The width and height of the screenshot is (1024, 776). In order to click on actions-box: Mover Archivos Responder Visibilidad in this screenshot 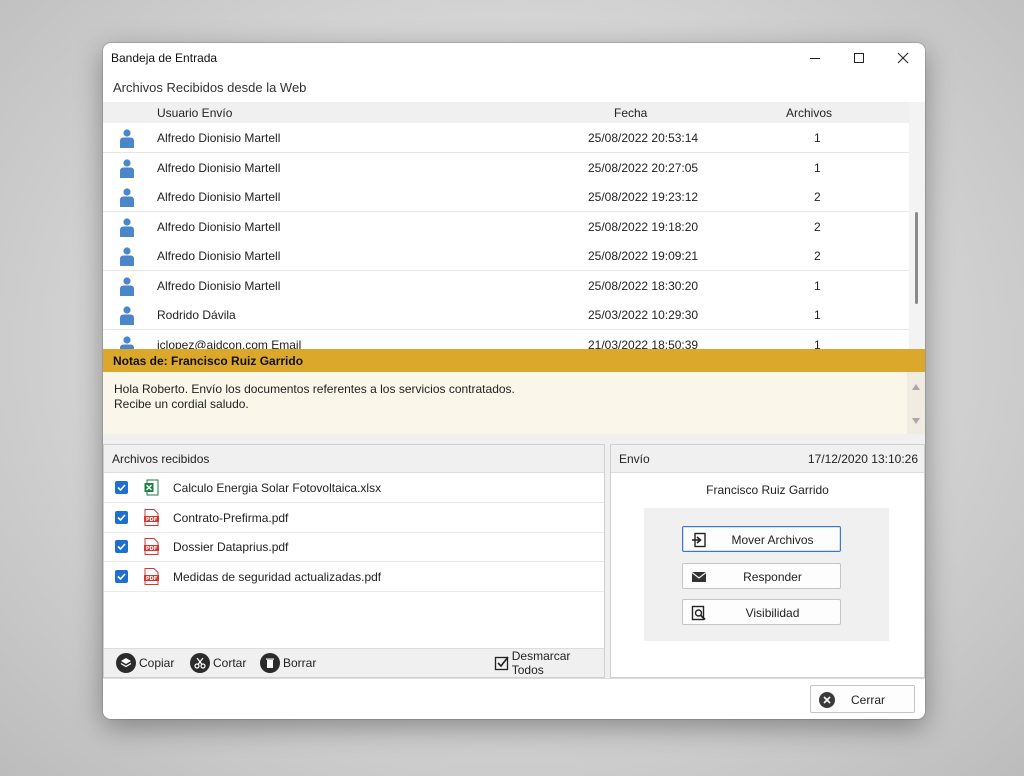, I will do `click(766, 574)`.